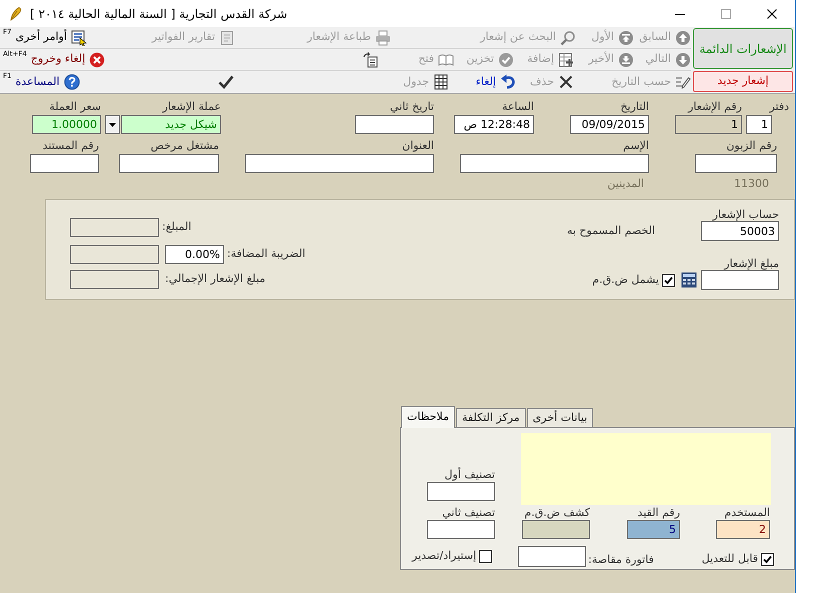  Describe the element at coordinates (66, 124) in the screenshot. I see `input-field: 1.00000` at that location.